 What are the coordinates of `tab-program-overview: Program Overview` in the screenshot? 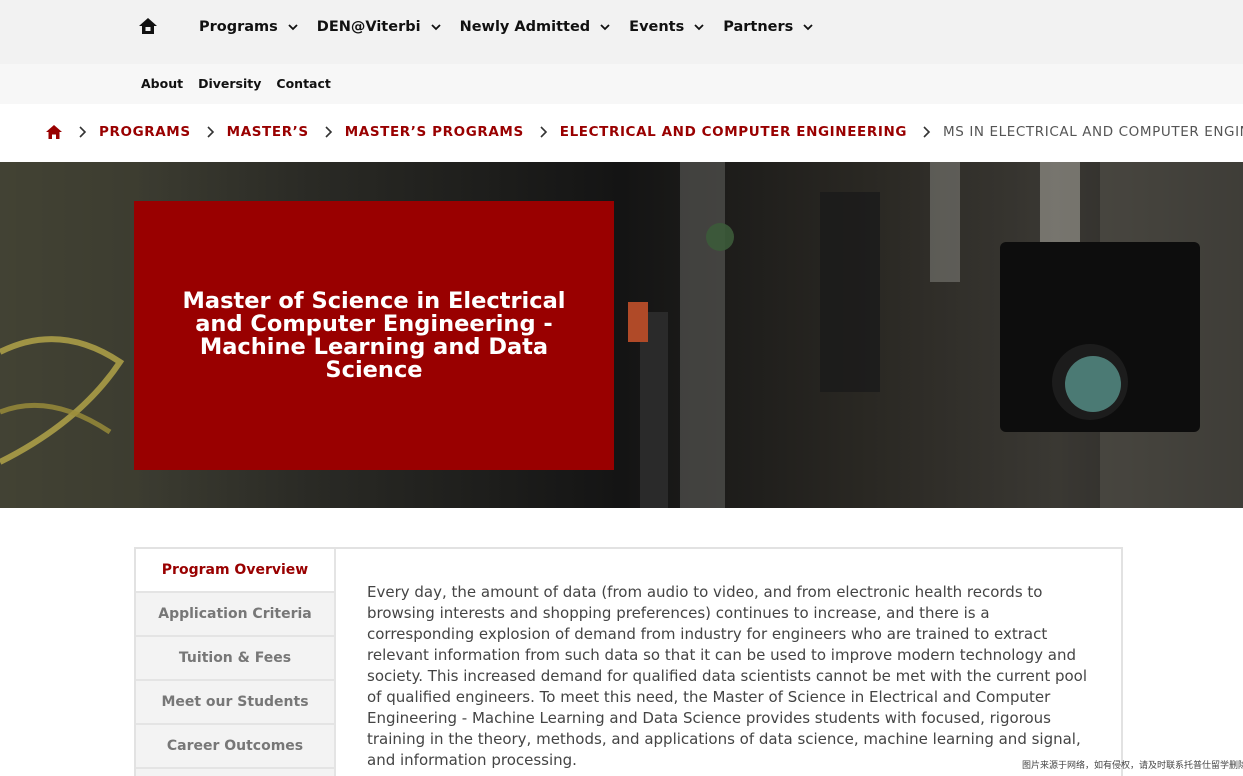 It's located at (236, 571).